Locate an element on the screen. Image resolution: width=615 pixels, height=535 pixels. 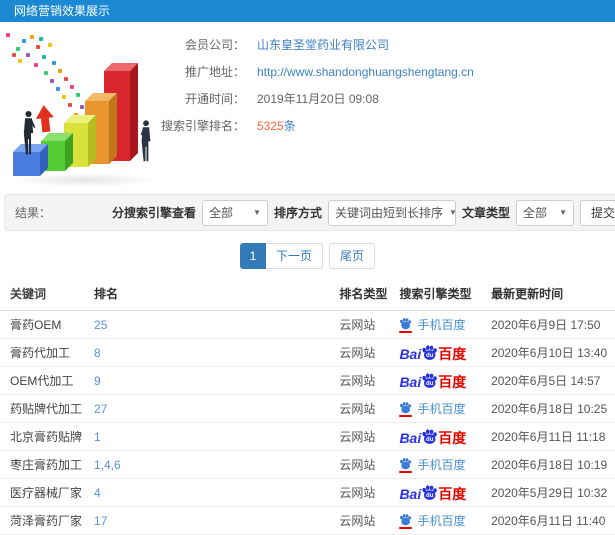
table-row: 菏泽膏药厂家 17 云网站 手机百度 2020年6月11日 11:40 is located at coordinates (307, 520).